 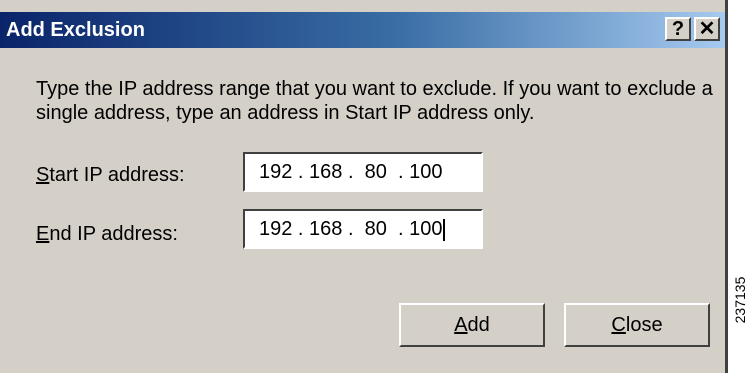 I want to click on add-button: Add, so click(x=472, y=325).